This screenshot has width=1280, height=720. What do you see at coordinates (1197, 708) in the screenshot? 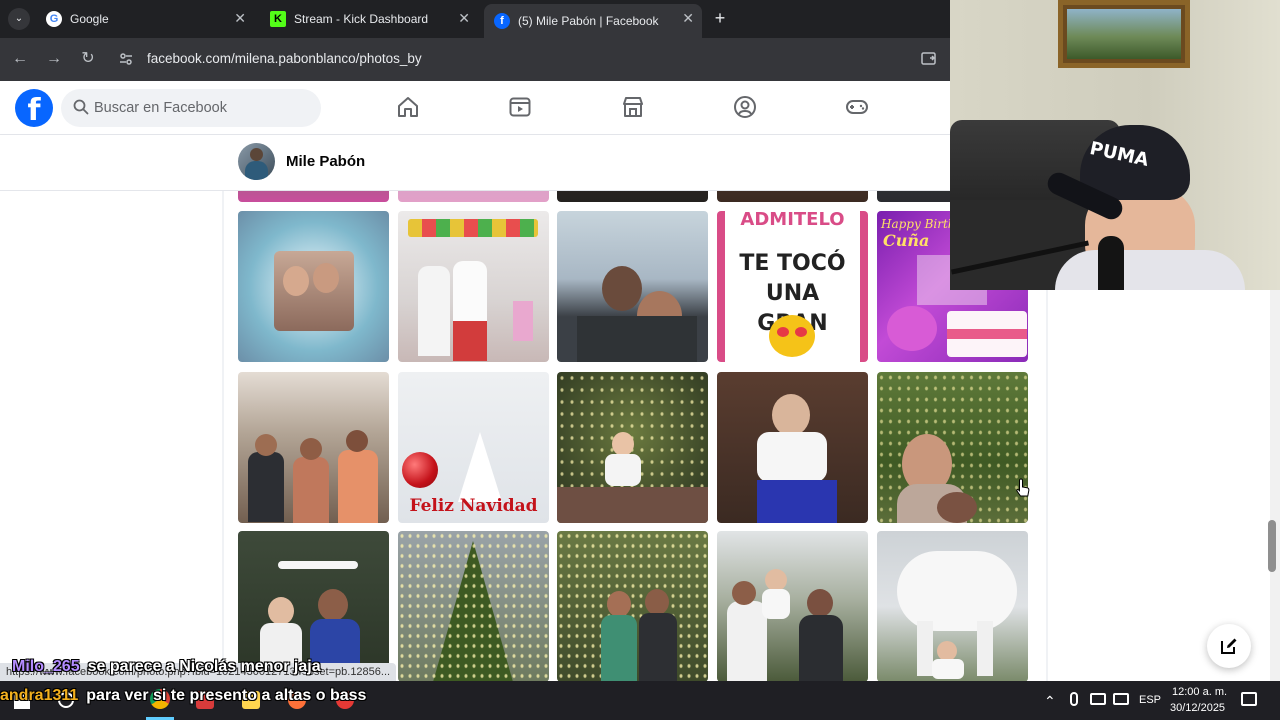
I see `clock-date: 30/12/2025` at bounding box center [1197, 708].